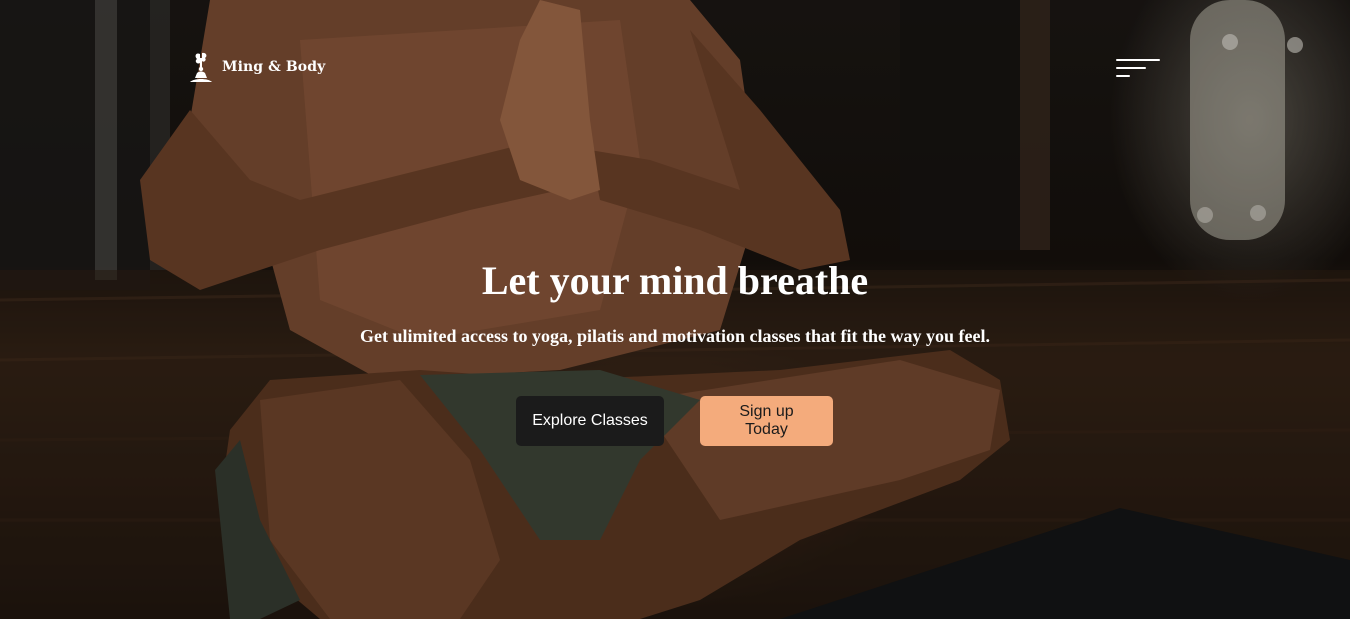 Image resolution: width=1350 pixels, height=619 pixels. I want to click on hamburger-menu-icon, so click(1138, 68).